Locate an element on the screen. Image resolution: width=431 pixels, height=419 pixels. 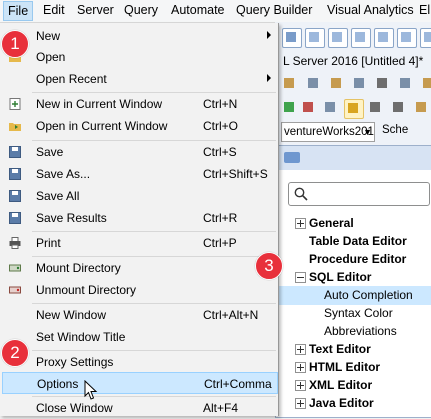
options-dialog-header is located at coordinates (353, 158).